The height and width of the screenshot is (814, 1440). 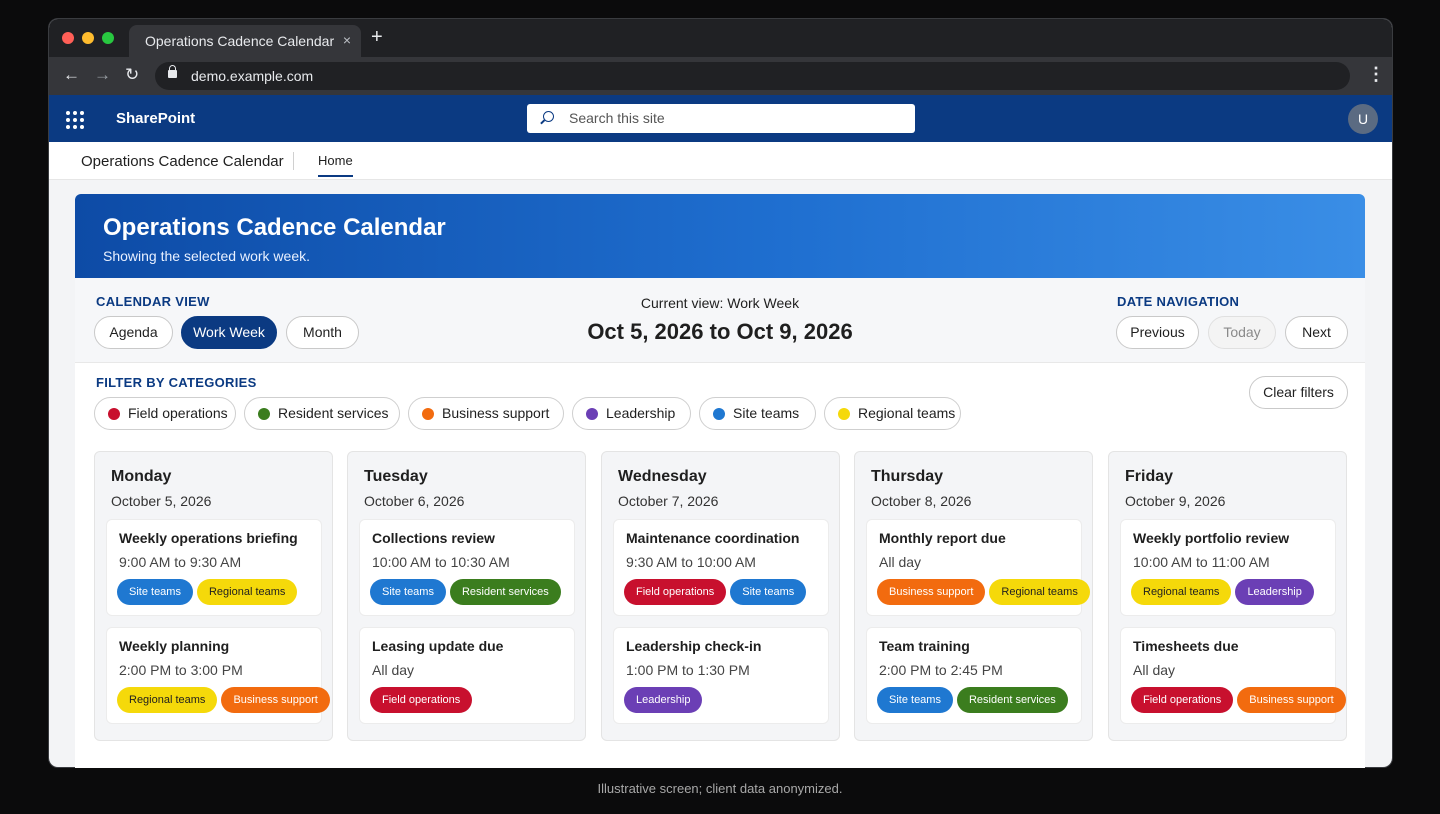 I want to click on search-input, so click(x=729, y=118).